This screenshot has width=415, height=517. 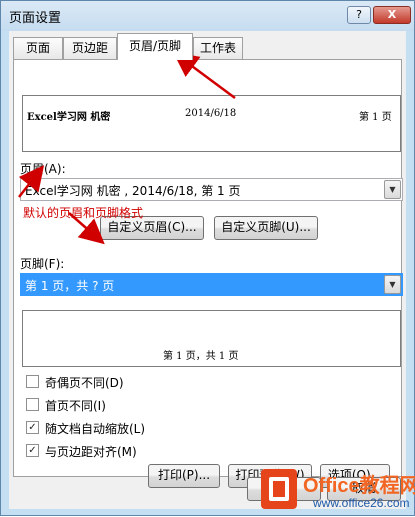 I want to click on option-align-margins-label: 与页边距对齐(M), so click(x=91, y=452).